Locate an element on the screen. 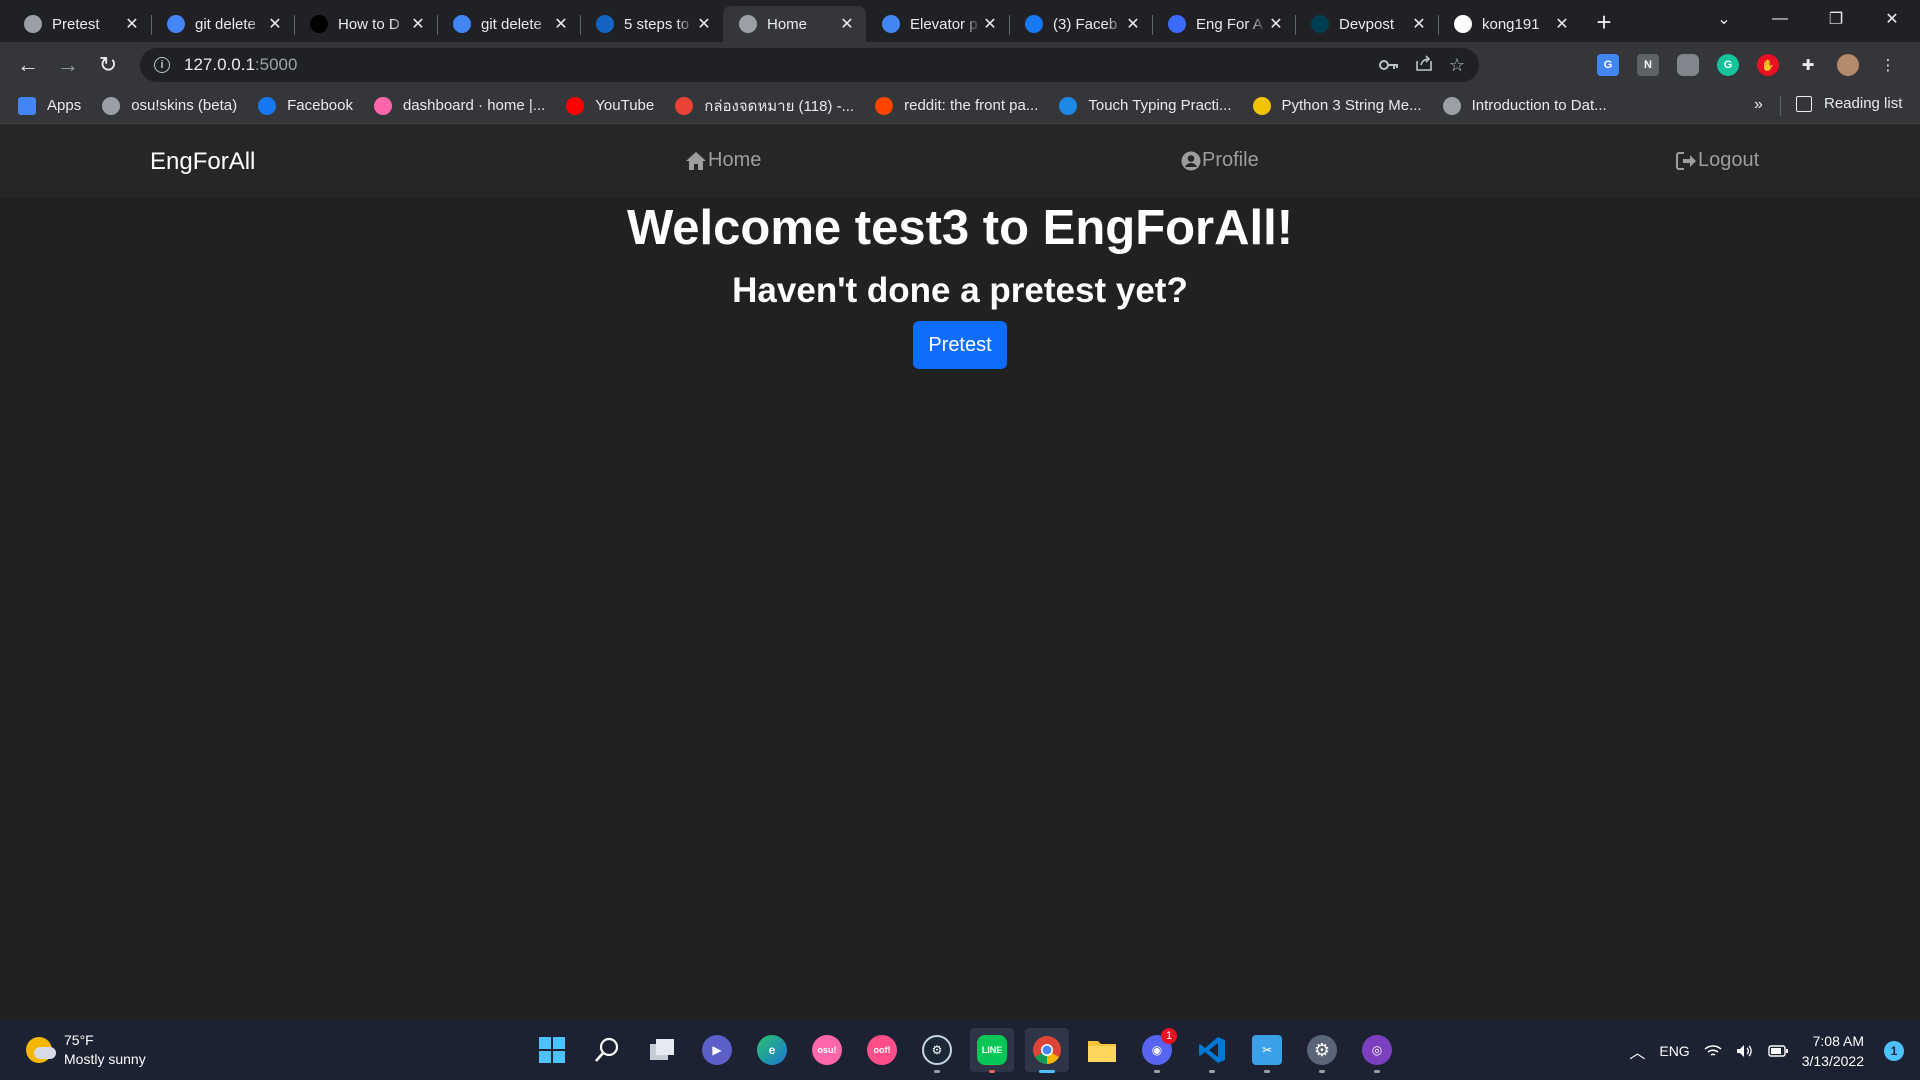 Image resolution: width=1920 pixels, height=1080 pixels. google-translate-icon: G is located at coordinates (1608, 65).